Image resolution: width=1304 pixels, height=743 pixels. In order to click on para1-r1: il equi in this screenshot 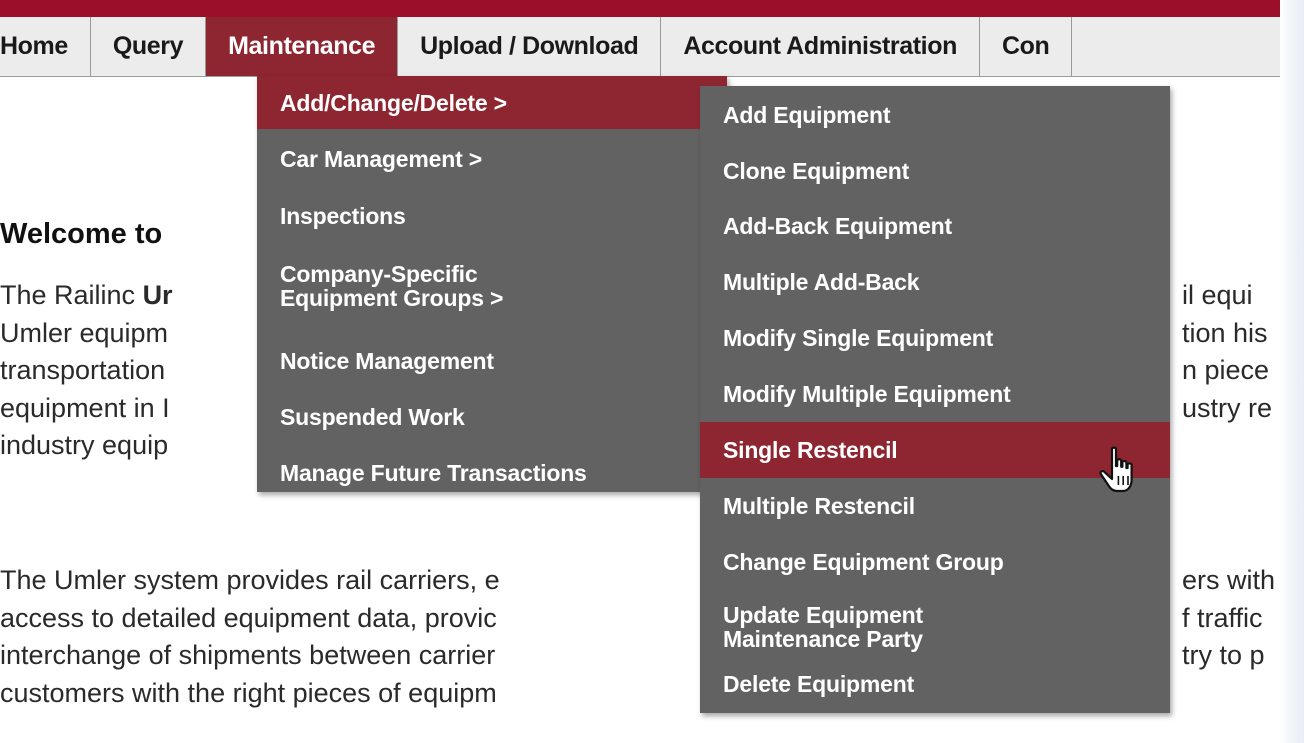, I will do `click(1217, 295)`.